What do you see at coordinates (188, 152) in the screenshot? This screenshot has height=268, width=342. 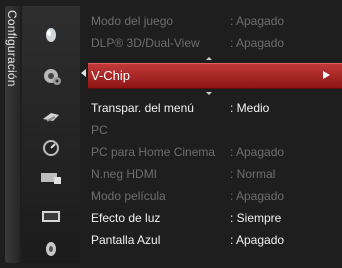 I see `menu-item-pc-home-cinema: PC para Home Cinema : Apagado` at bounding box center [188, 152].